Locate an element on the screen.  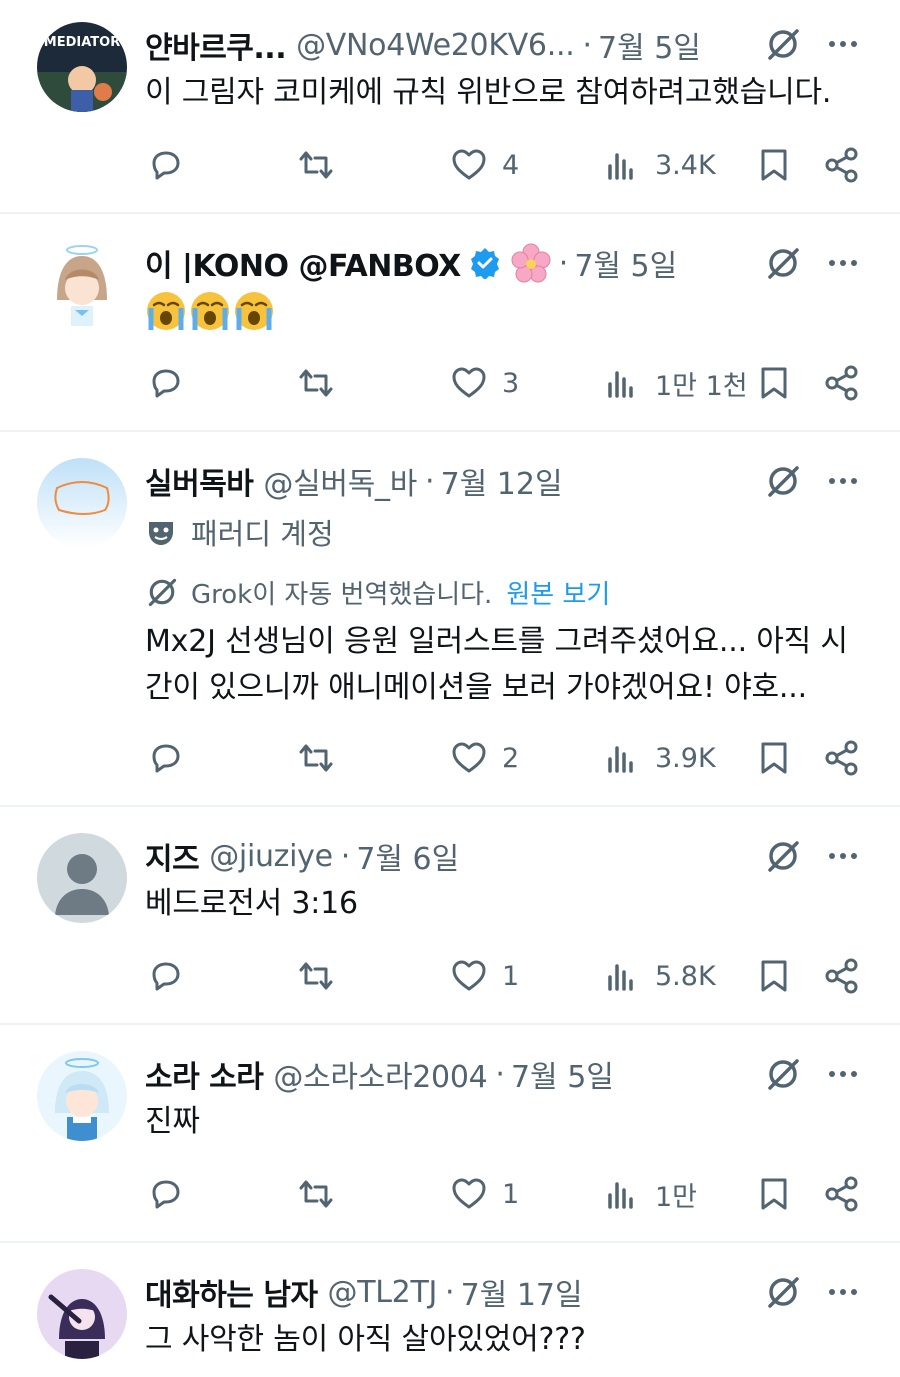
heart-icon is located at coordinates (469, 1193).